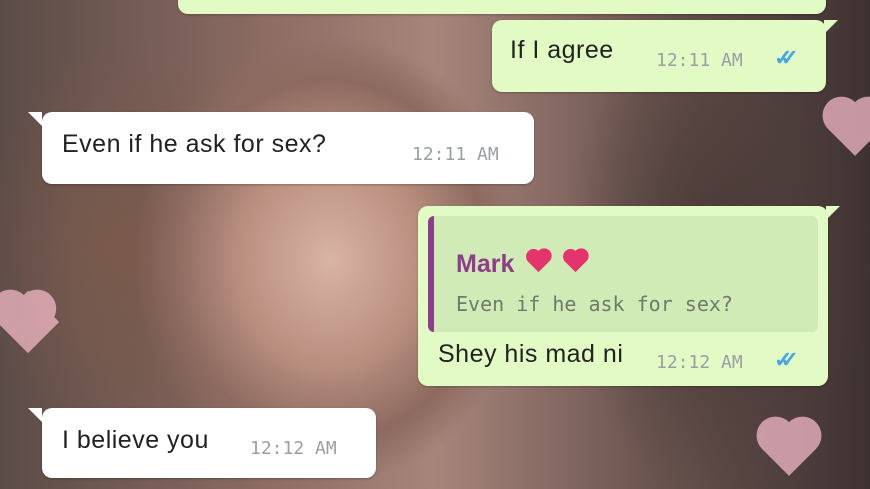 Image resolution: width=870 pixels, height=489 pixels. Describe the element at coordinates (431, 274) in the screenshot. I see `quote-accent-bar` at that location.